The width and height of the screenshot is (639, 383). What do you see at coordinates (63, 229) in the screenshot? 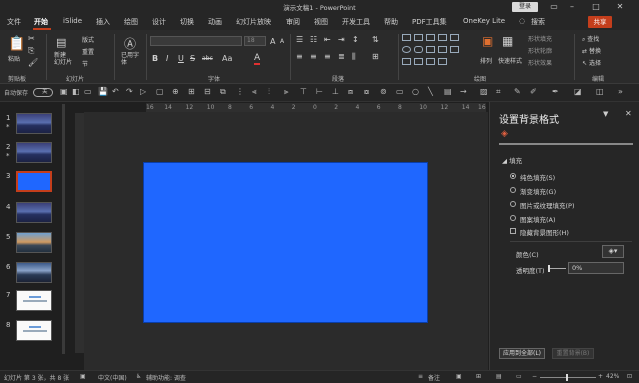
I see `thumbnail-scrollbar` at bounding box center [63, 229].